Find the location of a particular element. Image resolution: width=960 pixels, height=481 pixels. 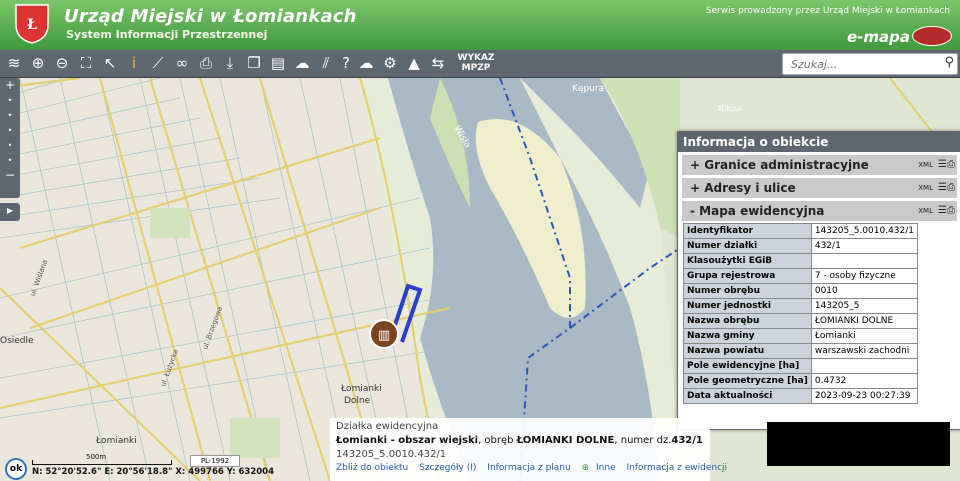

map-label-kepura: Kępura is located at coordinates (588, 89).